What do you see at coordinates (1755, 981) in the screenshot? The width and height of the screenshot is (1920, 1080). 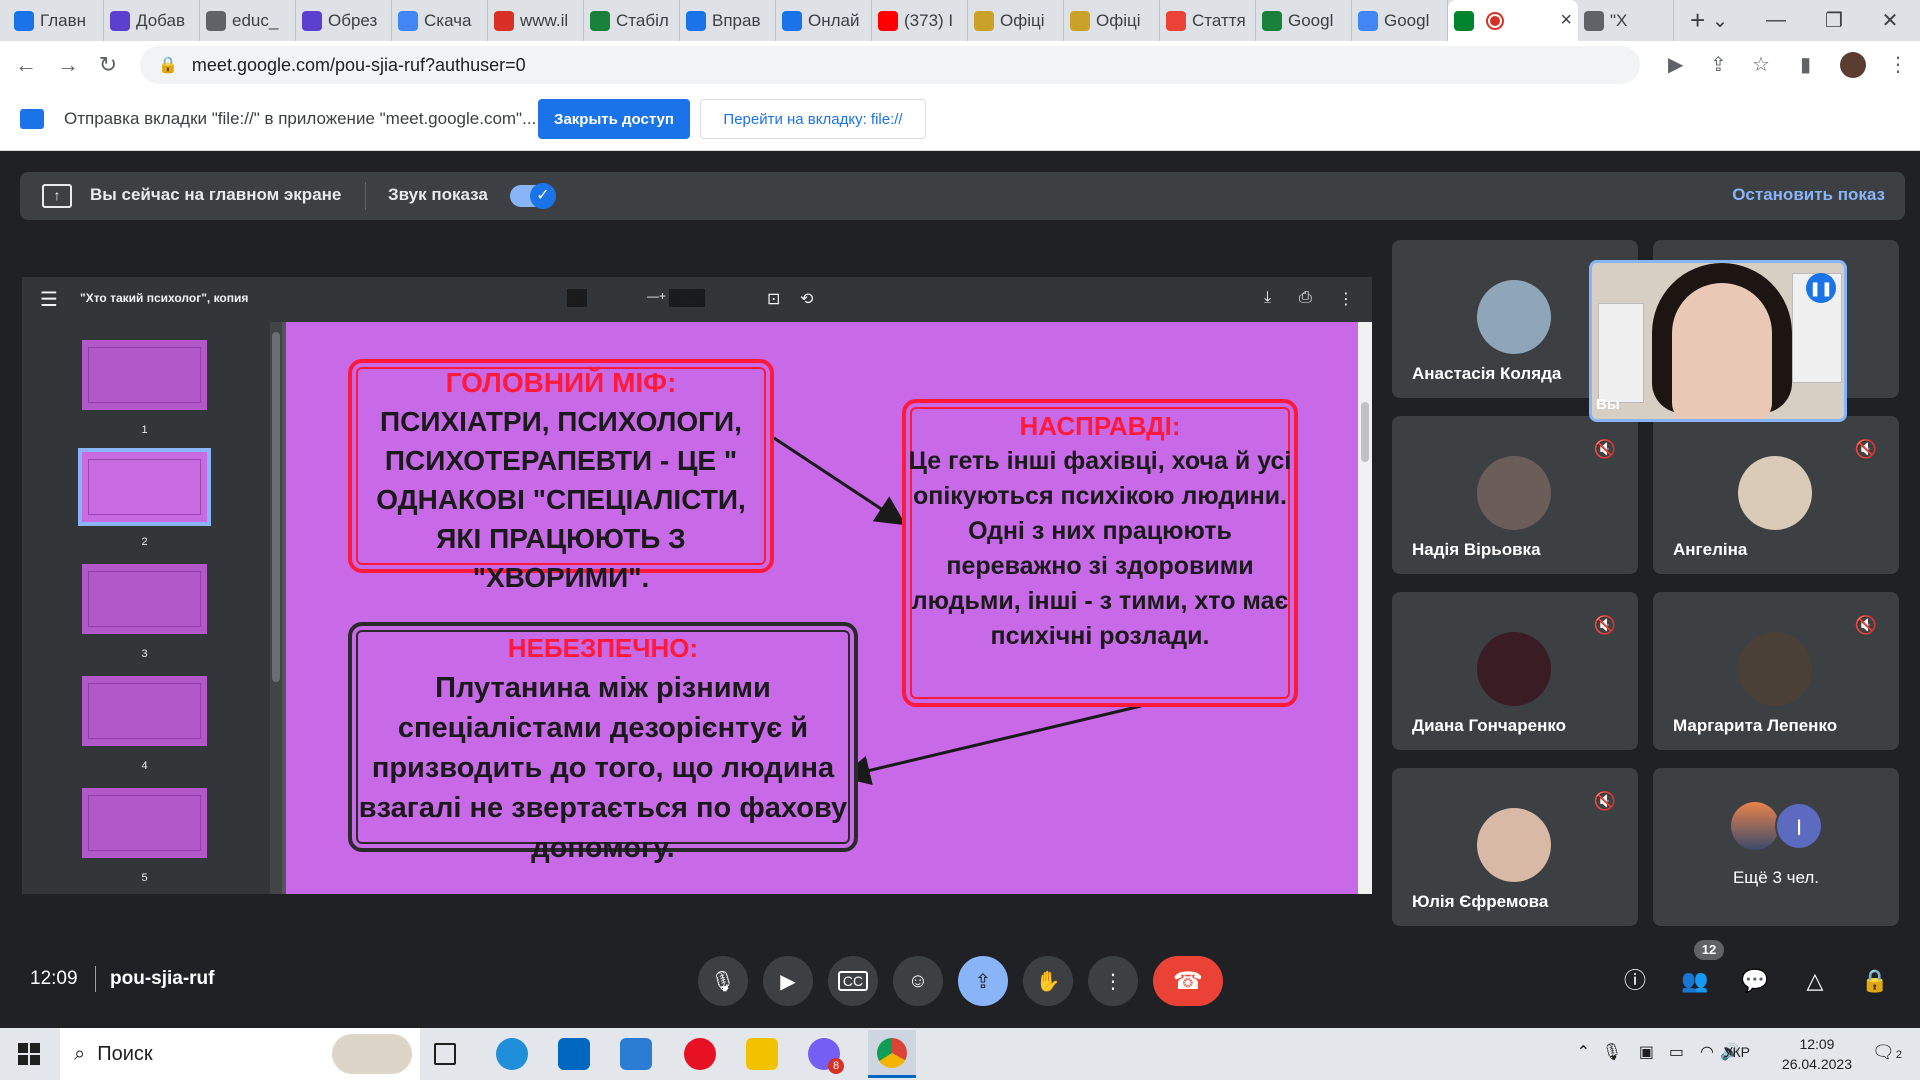 I see `chat-icon: 💬` at bounding box center [1755, 981].